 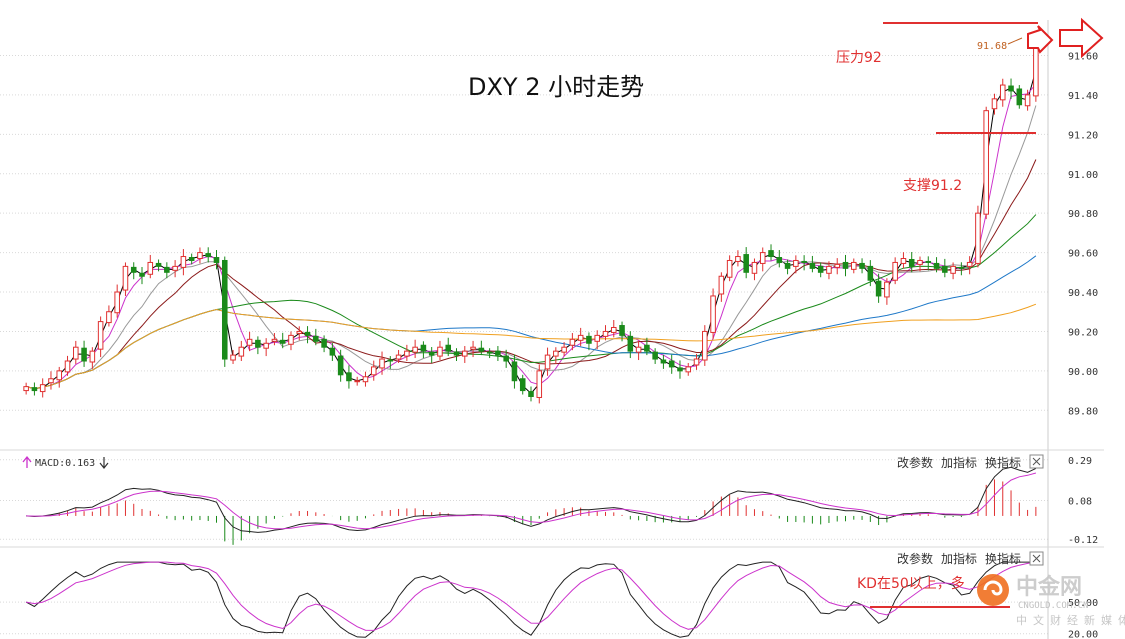 I want to click on kd-k-line, so click(x=530, y=599).